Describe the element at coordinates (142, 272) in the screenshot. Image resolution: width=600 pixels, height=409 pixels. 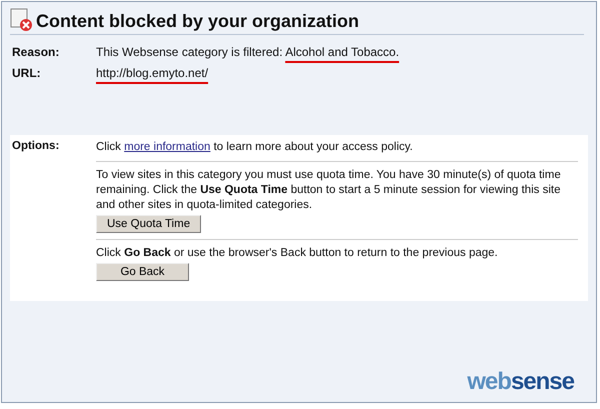
I see `go-back-button: Go Back` at that location.